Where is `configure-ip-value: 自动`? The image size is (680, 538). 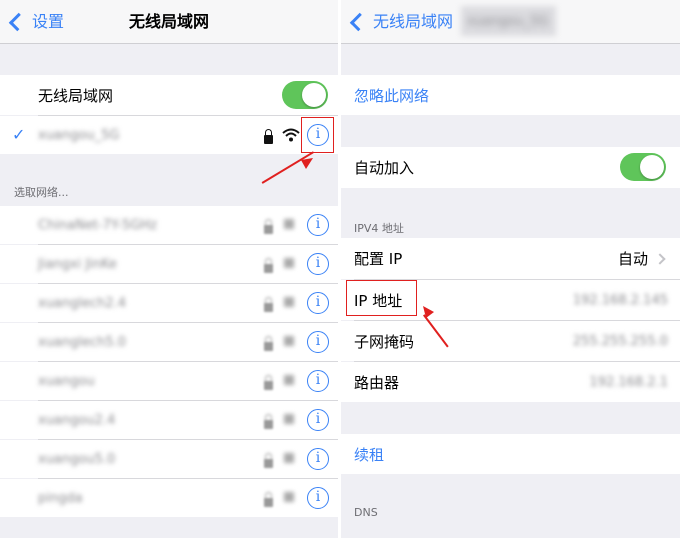
configure-ip-value: 自动 is located at coordinates (632, 259).